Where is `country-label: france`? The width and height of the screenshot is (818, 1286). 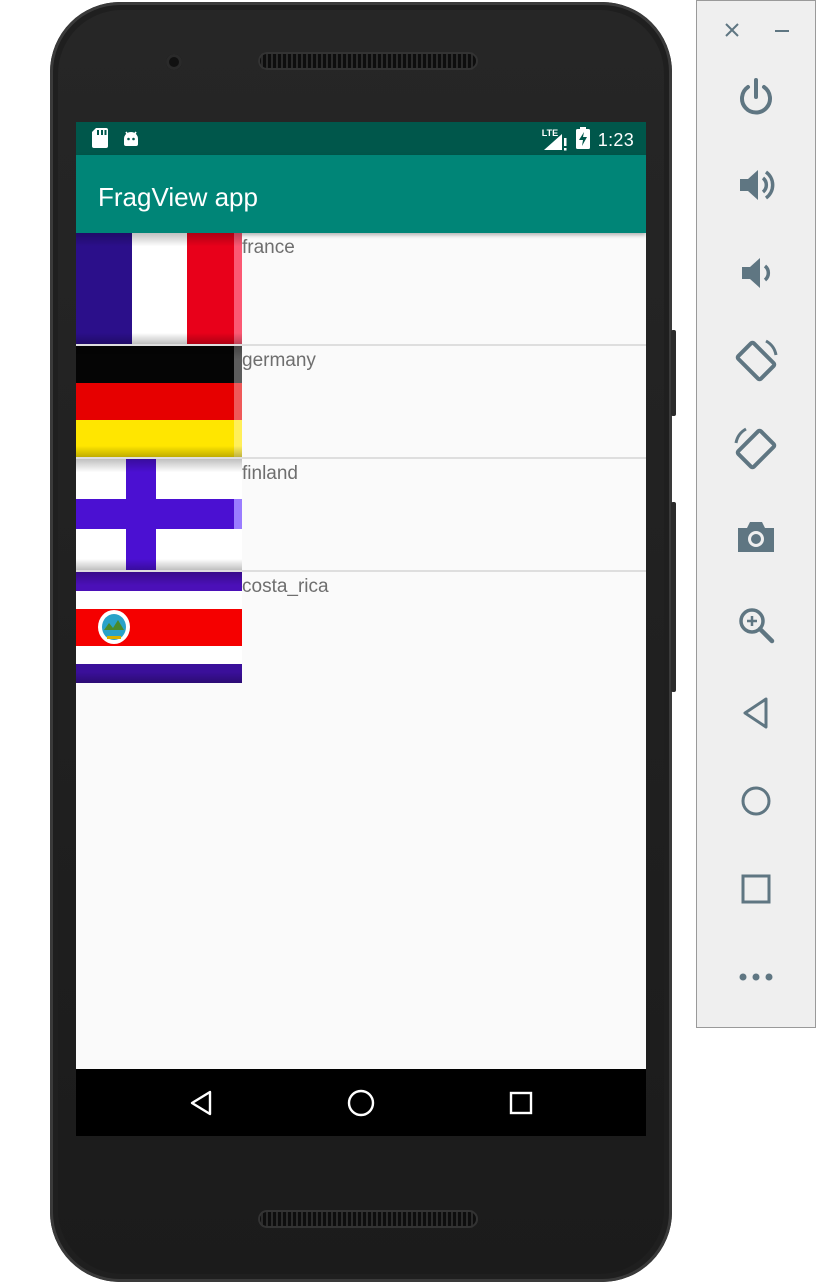
country-label: france is located at coordinates (268, 247).